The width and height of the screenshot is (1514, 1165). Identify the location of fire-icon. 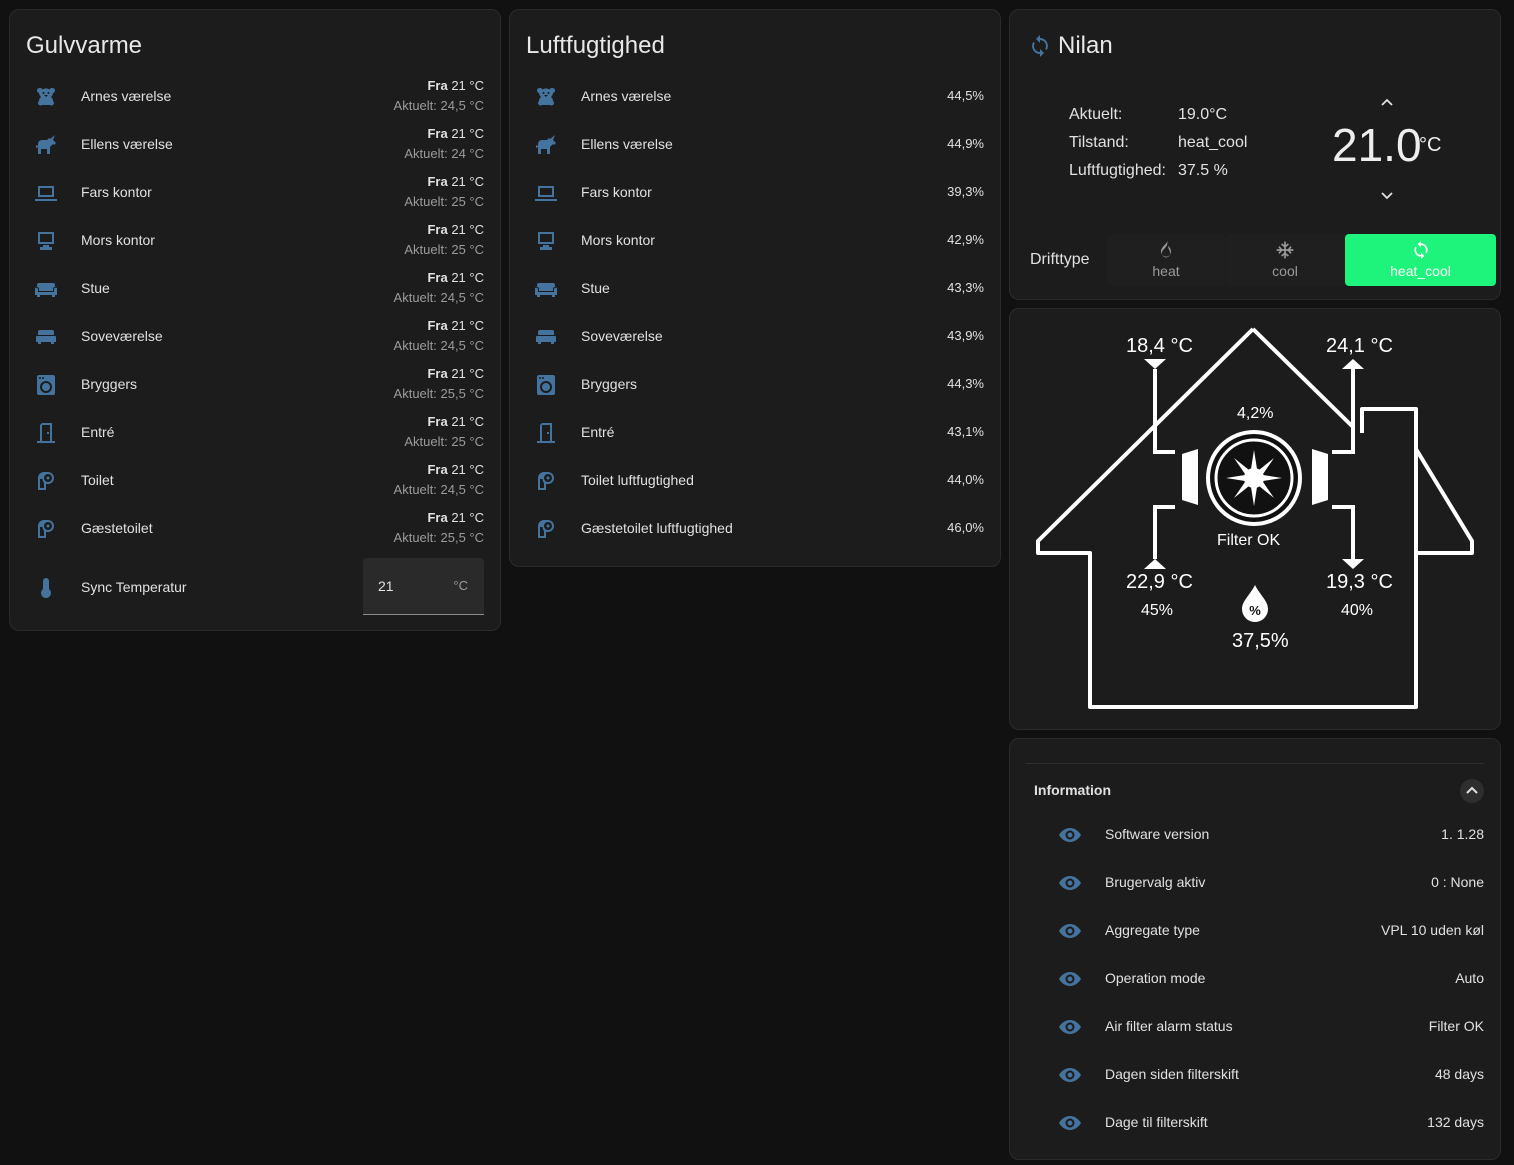
(1166, 250).